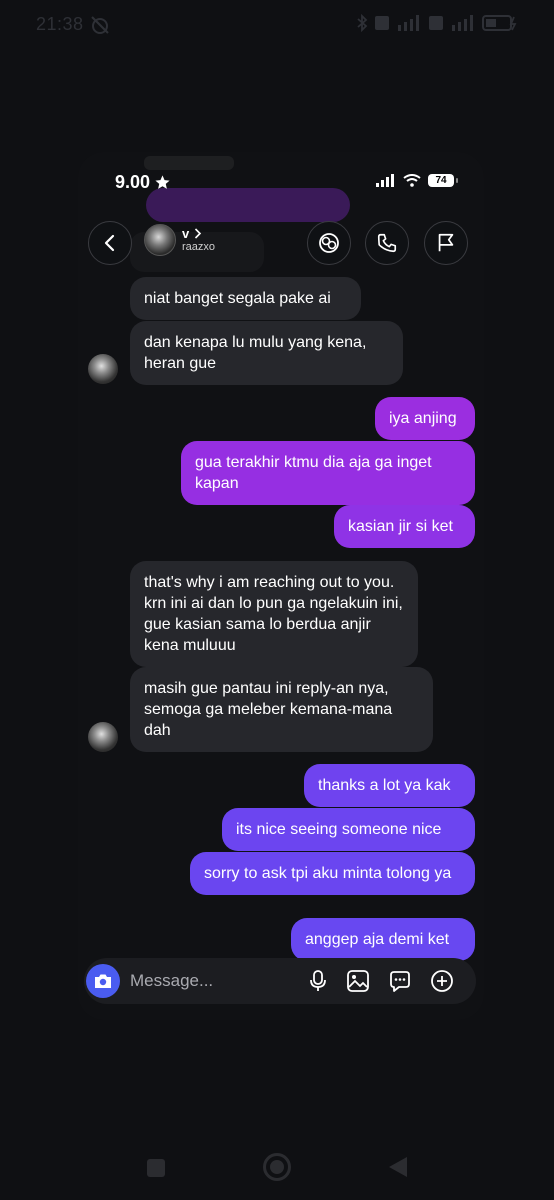 Image resolution: width=554 pixels, height=1200 pixels. I want to click on contact-profile: v raazxo, so click(179, 240).